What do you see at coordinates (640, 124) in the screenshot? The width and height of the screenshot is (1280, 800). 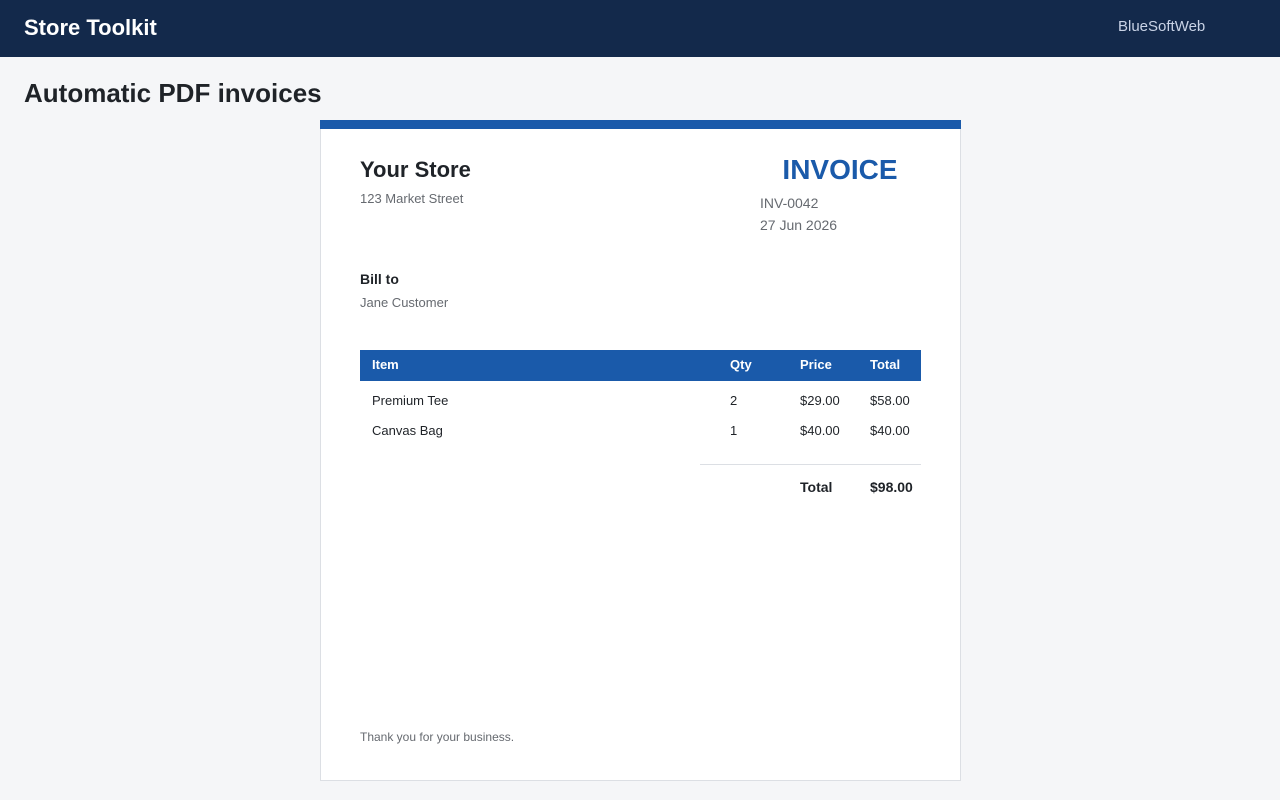 I see `invoice-accent-bar` at bounding box center [640, 124].